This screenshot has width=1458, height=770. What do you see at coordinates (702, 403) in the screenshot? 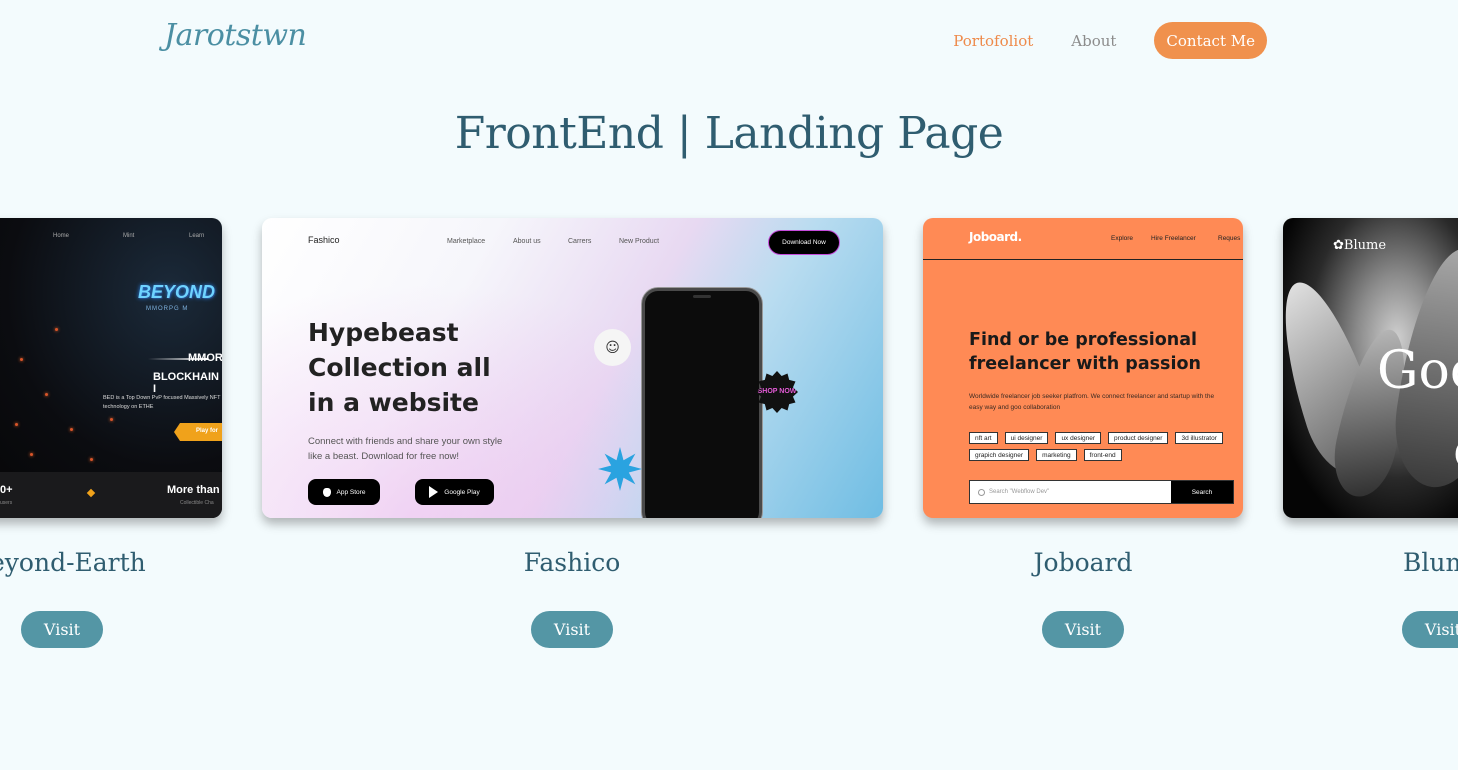
I see `phone-mockup` at bounding box center [702, 403].